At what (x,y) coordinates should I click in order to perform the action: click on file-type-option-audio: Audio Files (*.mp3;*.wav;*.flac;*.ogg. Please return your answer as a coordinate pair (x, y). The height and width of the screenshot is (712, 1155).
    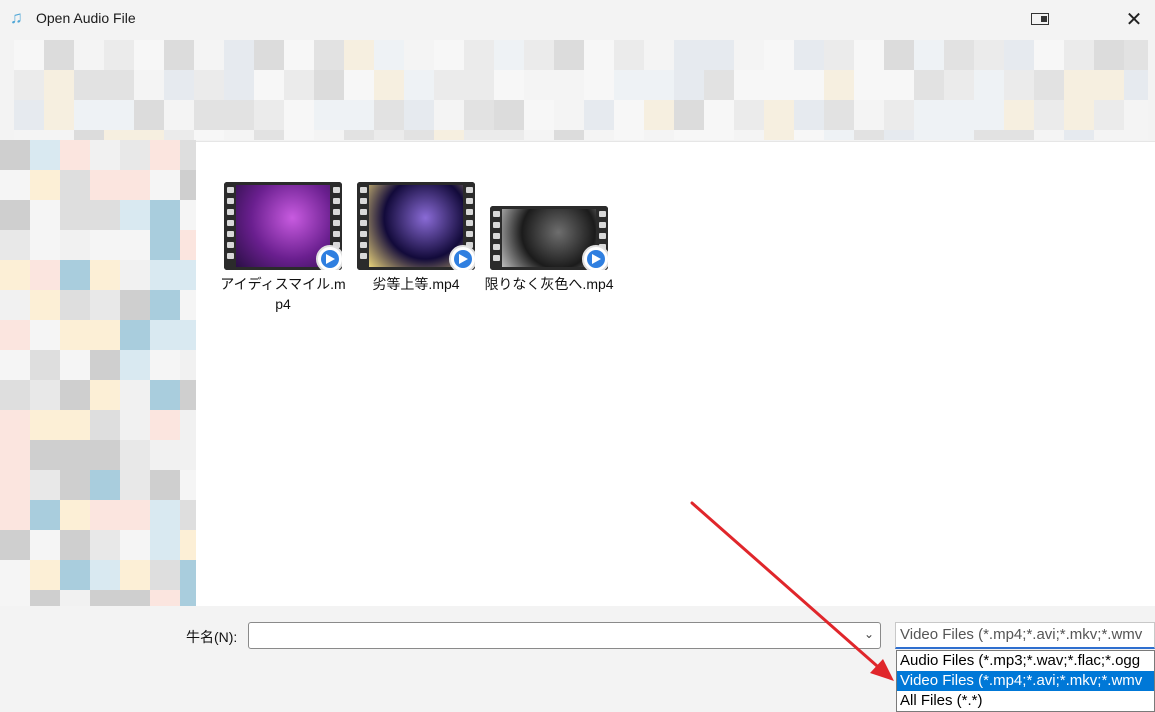
    Looking at the image, I should click on (1025, 661).